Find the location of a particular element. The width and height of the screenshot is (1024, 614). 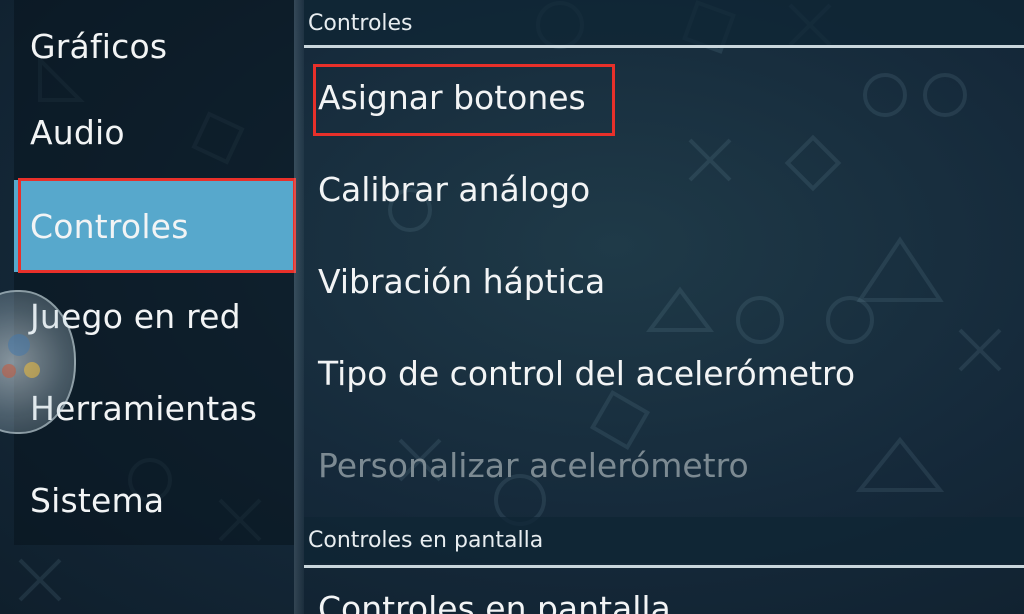

menu-item-vibracion-haptica: Vibración háptica is located at coordinates (461, 281).